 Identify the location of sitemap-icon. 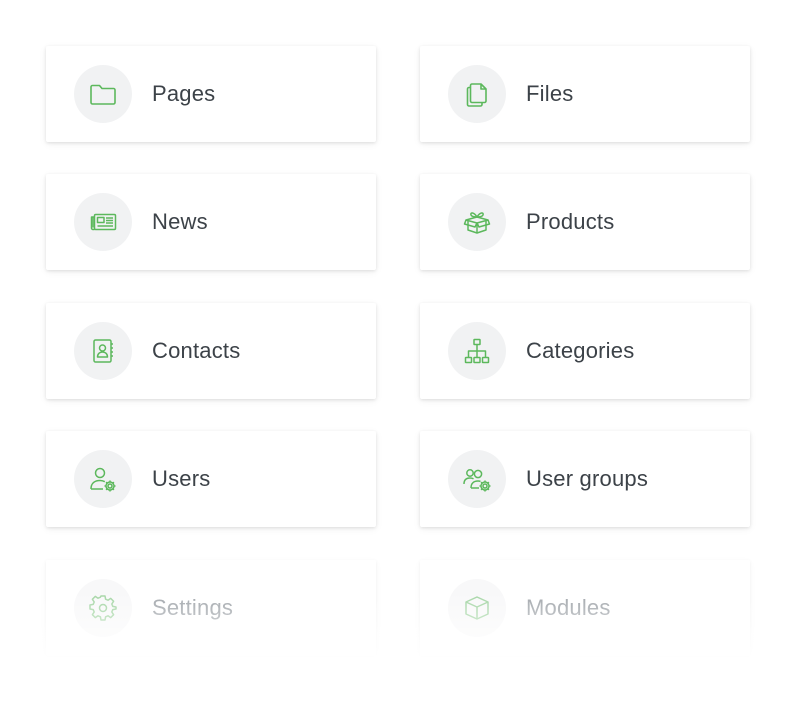
(477, 351).